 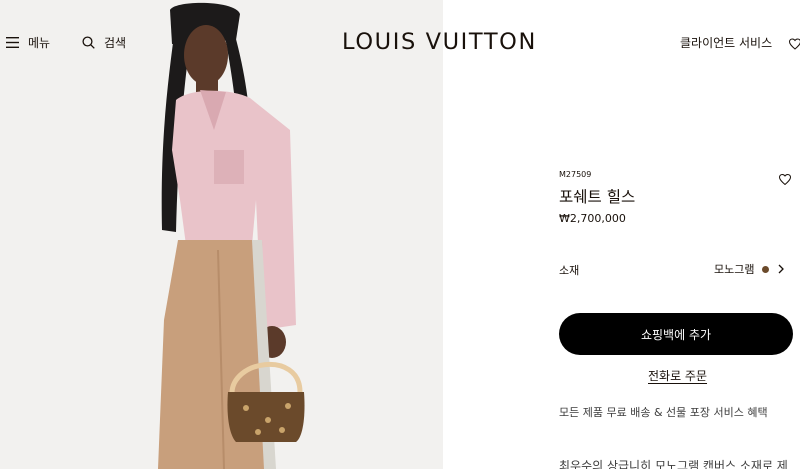 What do you see at coordinates (443, 42) in the screenshot?
I see `brand-logo: LOUIS VUITTON` at bounding box center [443, 42].